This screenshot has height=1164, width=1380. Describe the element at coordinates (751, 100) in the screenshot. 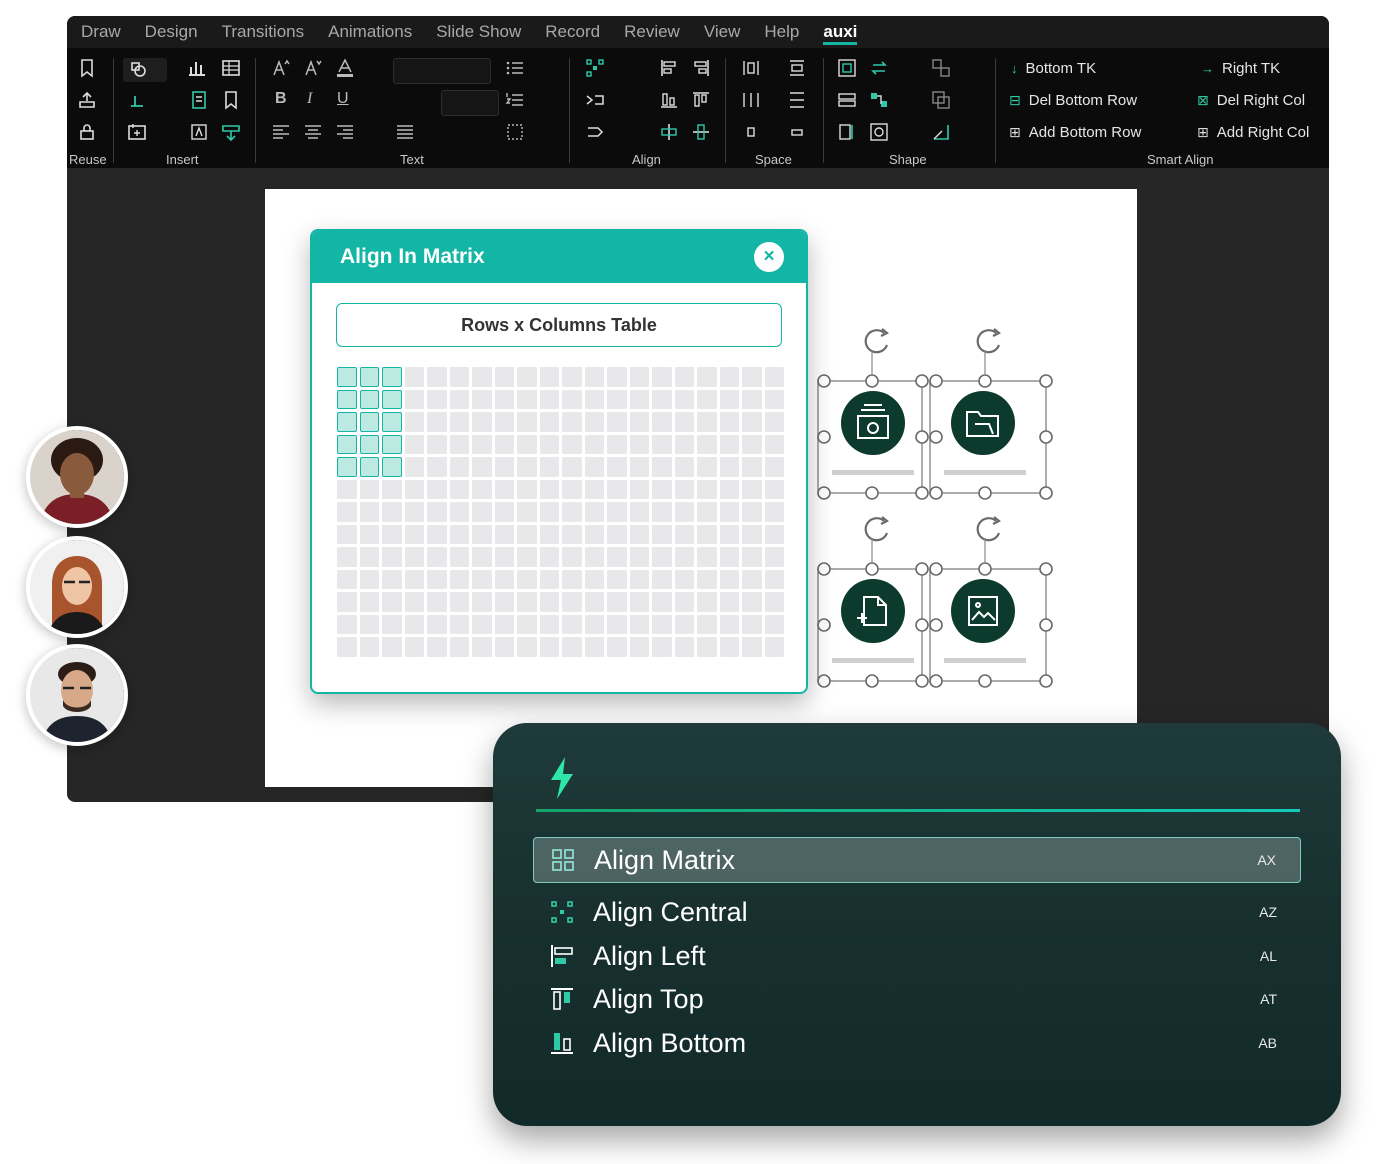

I see `space-horizontal-alt-icon` at that location.